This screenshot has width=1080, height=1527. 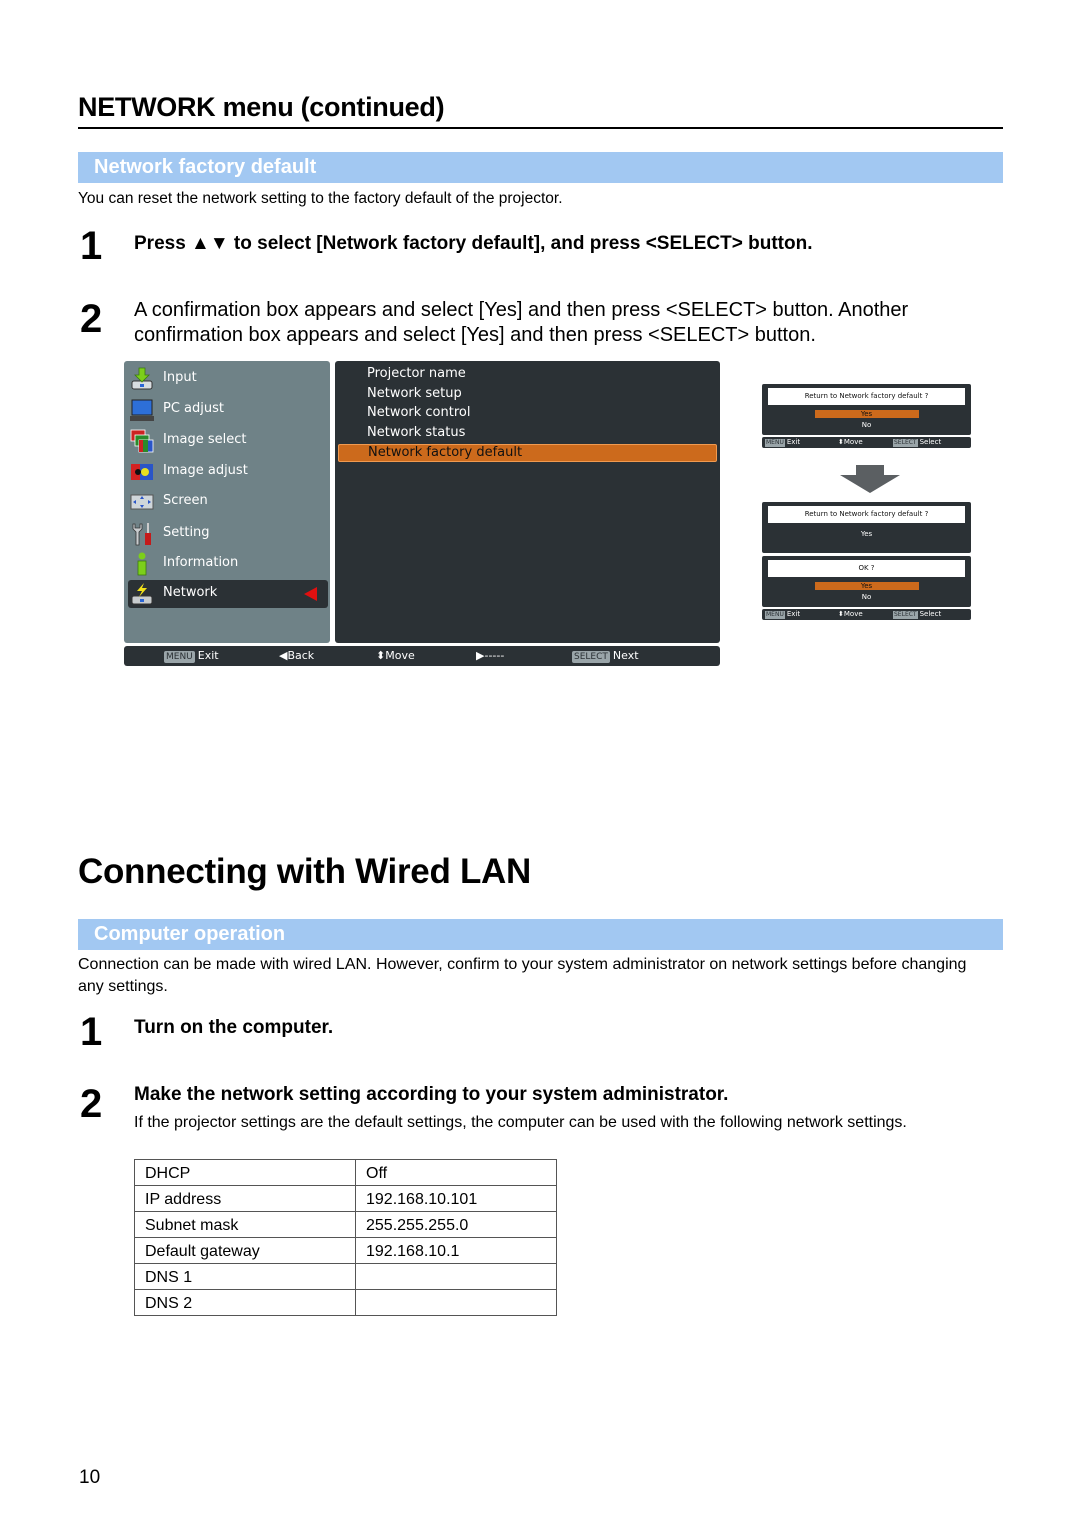 I want to click on submenu-item-network-factory-default: Network factory default, so click(x=527, y=453).